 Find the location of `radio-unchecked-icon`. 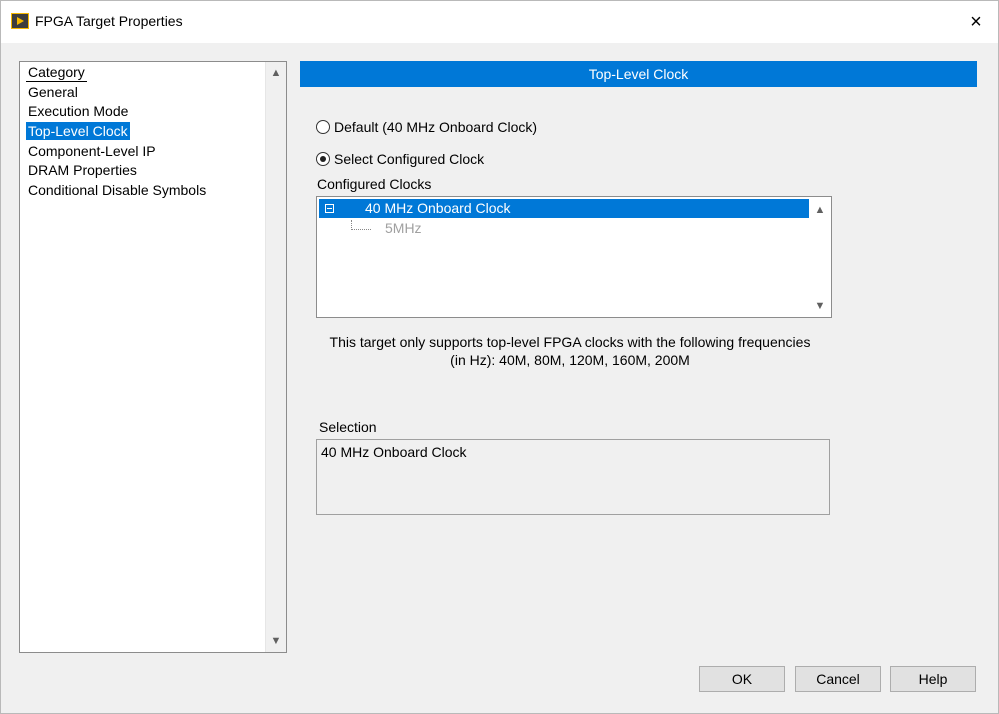

radio-unchecked-icon is located at coordinates (323, 127).